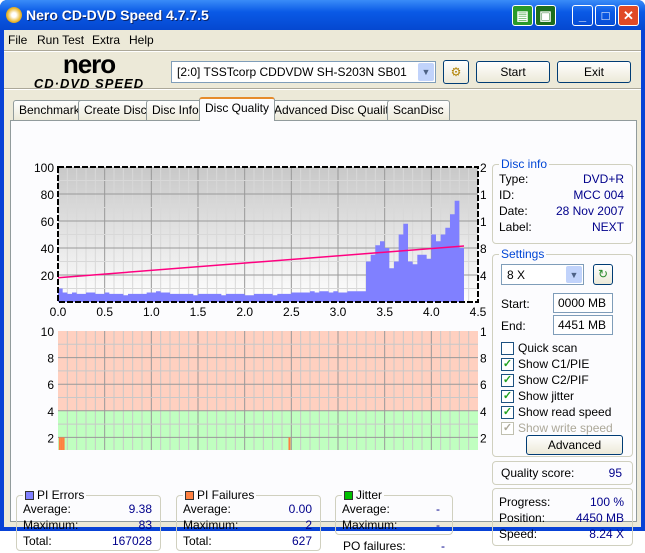  I want to click on drive-select: [2:0] TSSTcorp CDDVDW SH-S203N SB01 ▼, so click(303, 72).